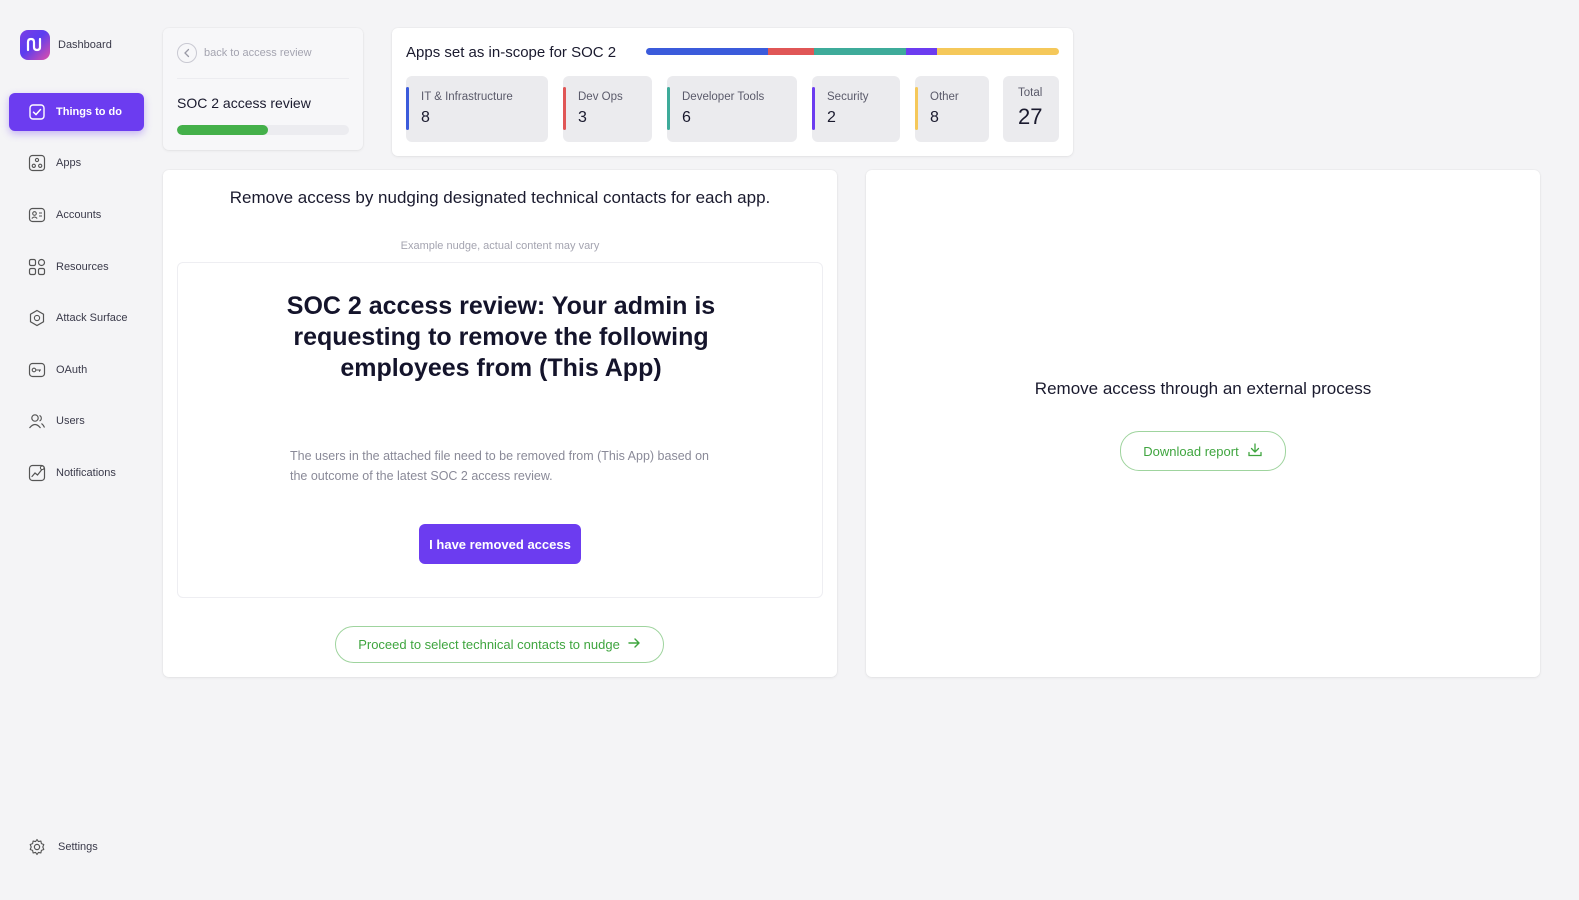  I want to click on sidebar-item-resources: Resources, so click(76, 267).